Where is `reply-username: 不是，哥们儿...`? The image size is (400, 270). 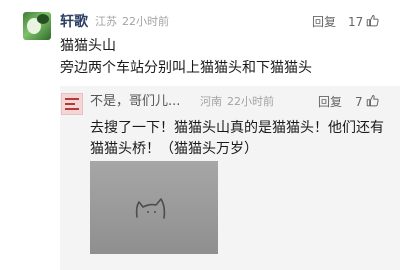
reply-username: 不是，哥们儿... is located at coordinates (135, 102).